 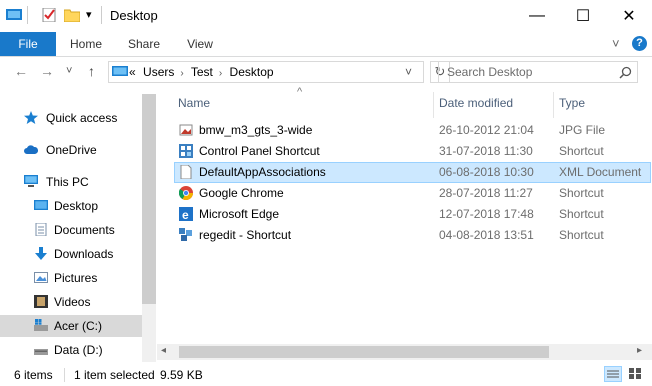 I want to click on breadcrumb-users: Users, so click(x=158, y=72).